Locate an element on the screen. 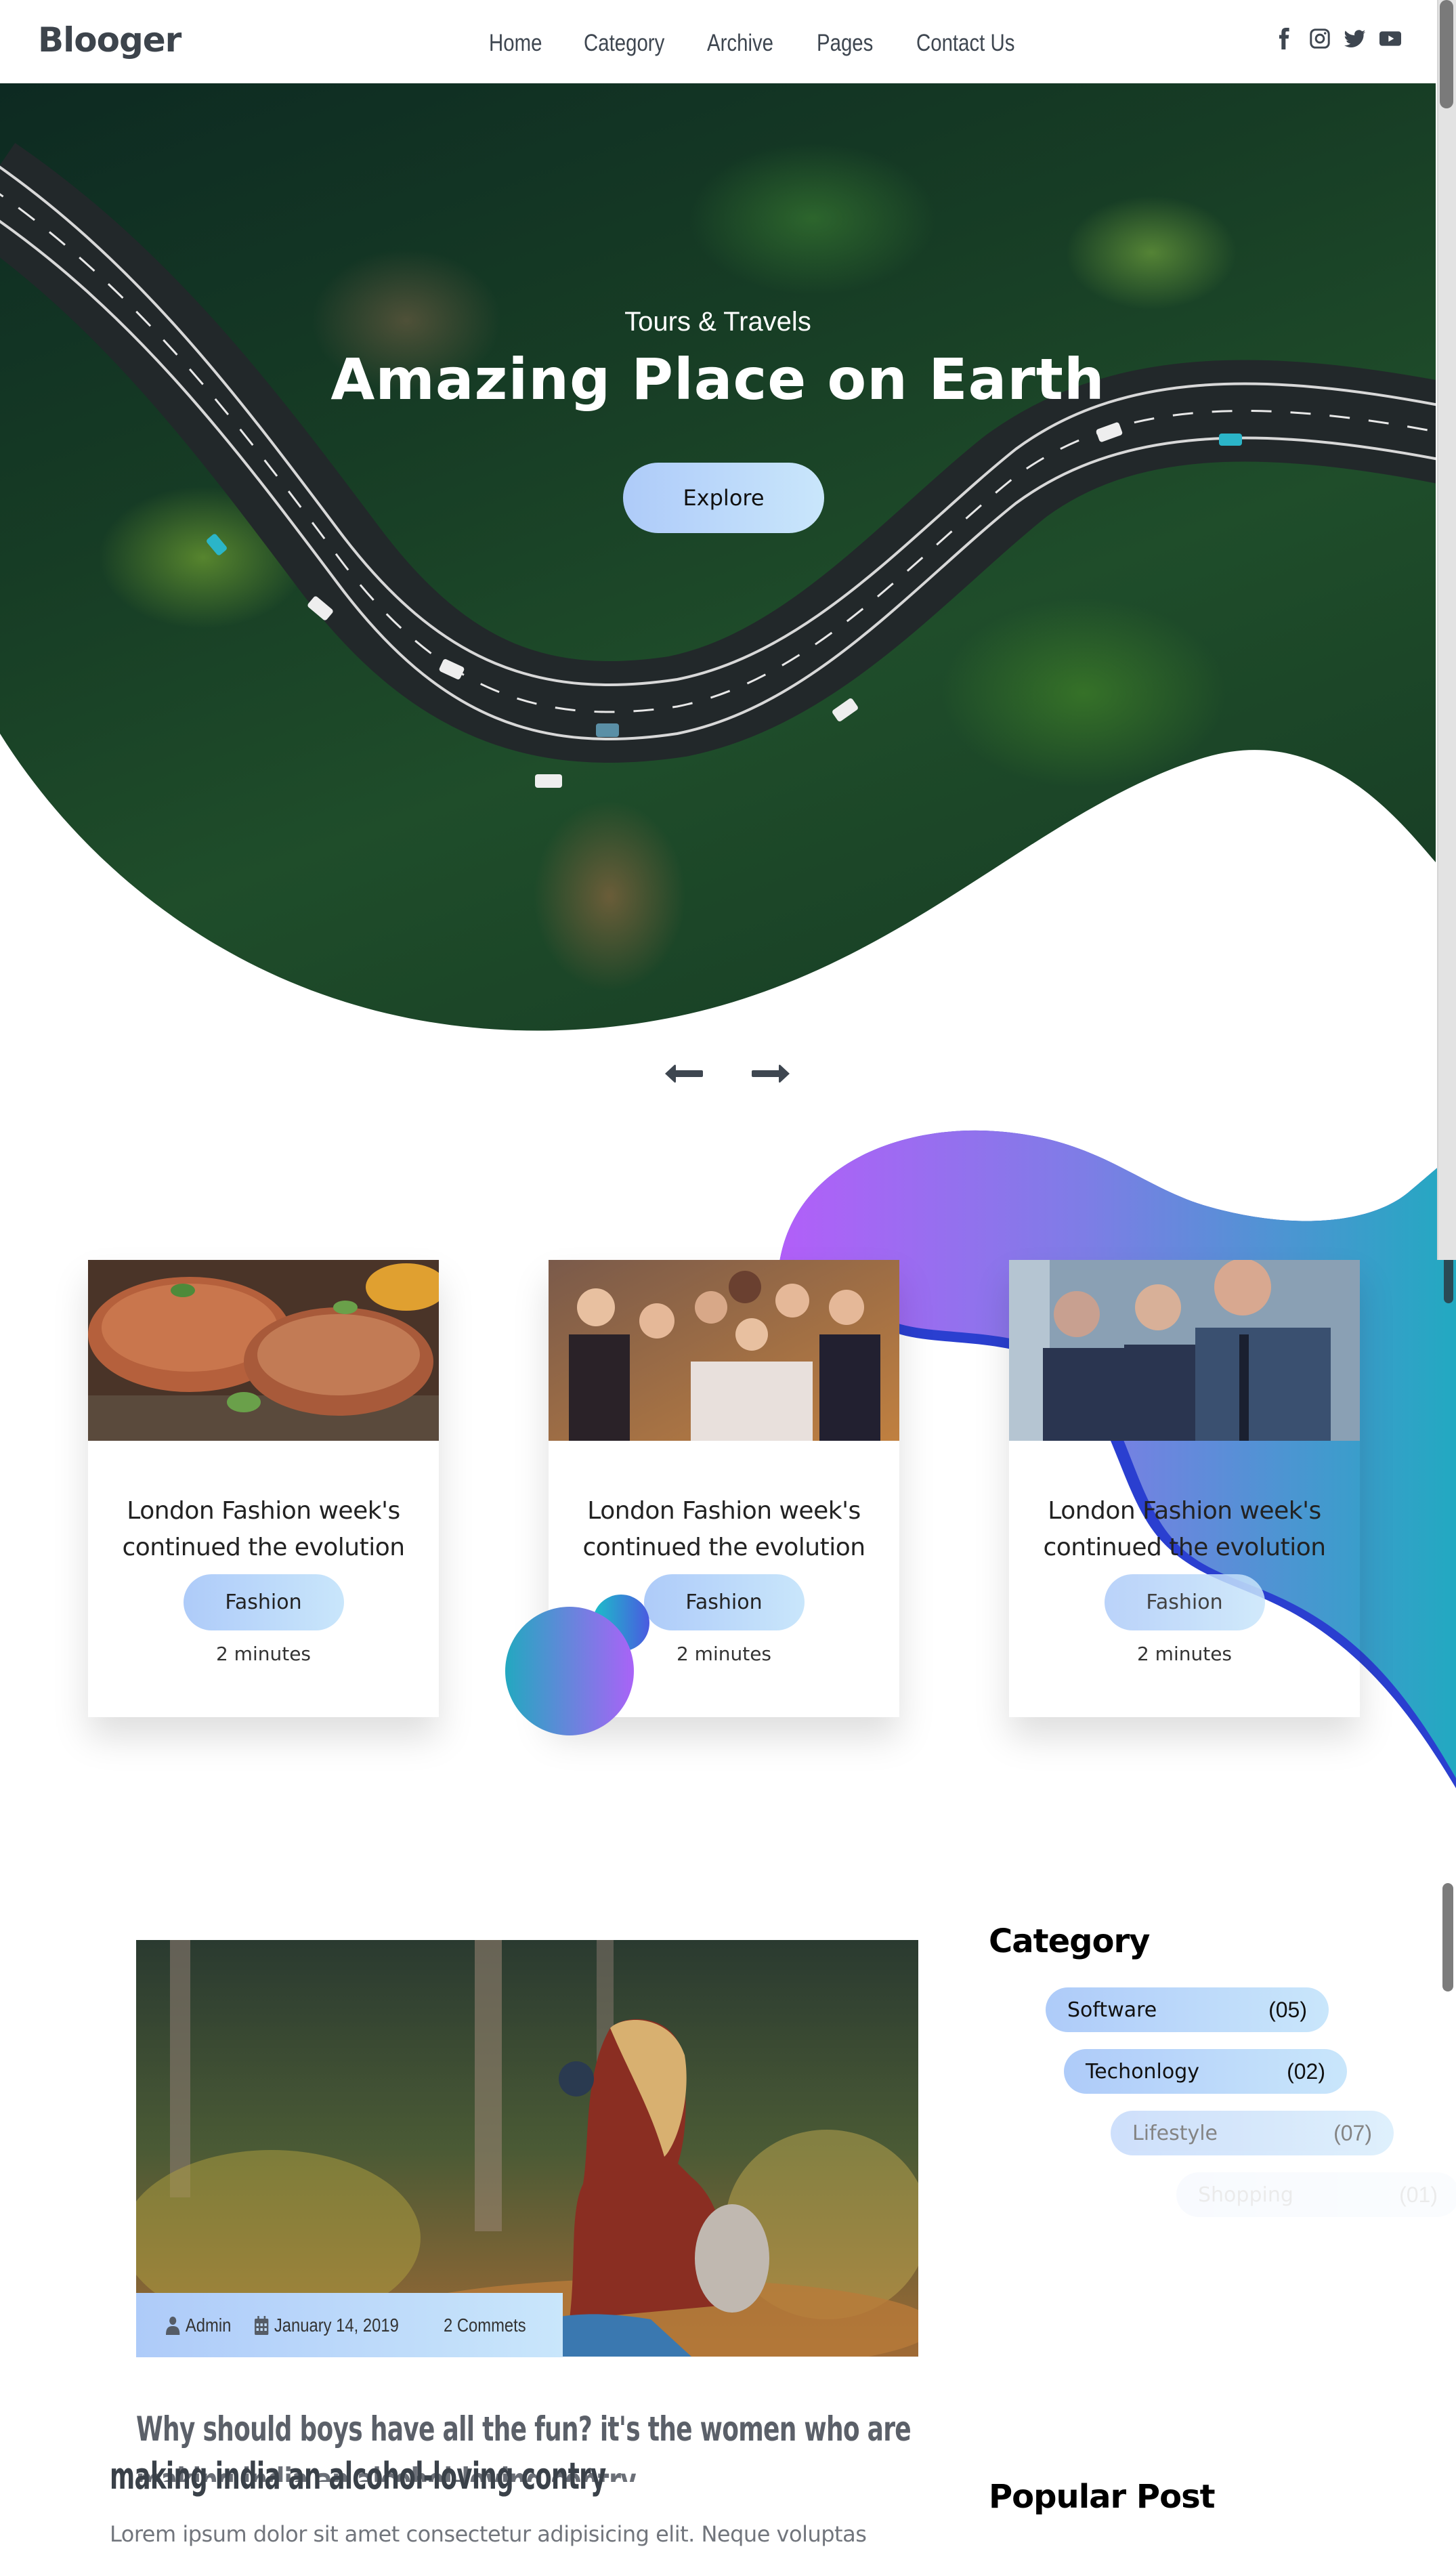 This screenshot has height=2551, width=1456. arrow-right-icon is located at coordinates (771, 1073).